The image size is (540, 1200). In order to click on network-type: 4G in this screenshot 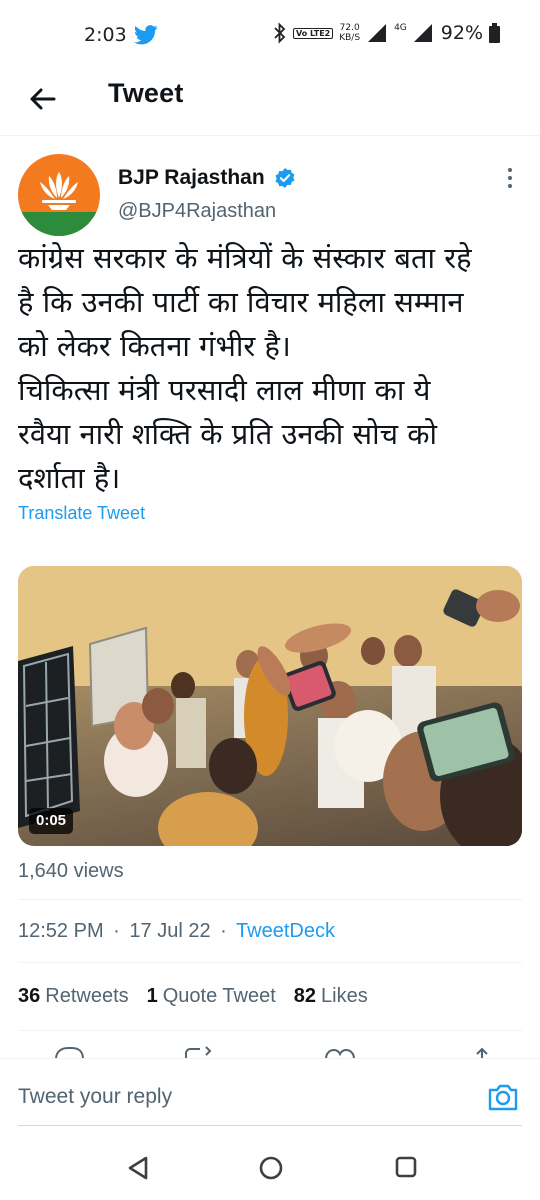, I will do `click(400, 28)`.